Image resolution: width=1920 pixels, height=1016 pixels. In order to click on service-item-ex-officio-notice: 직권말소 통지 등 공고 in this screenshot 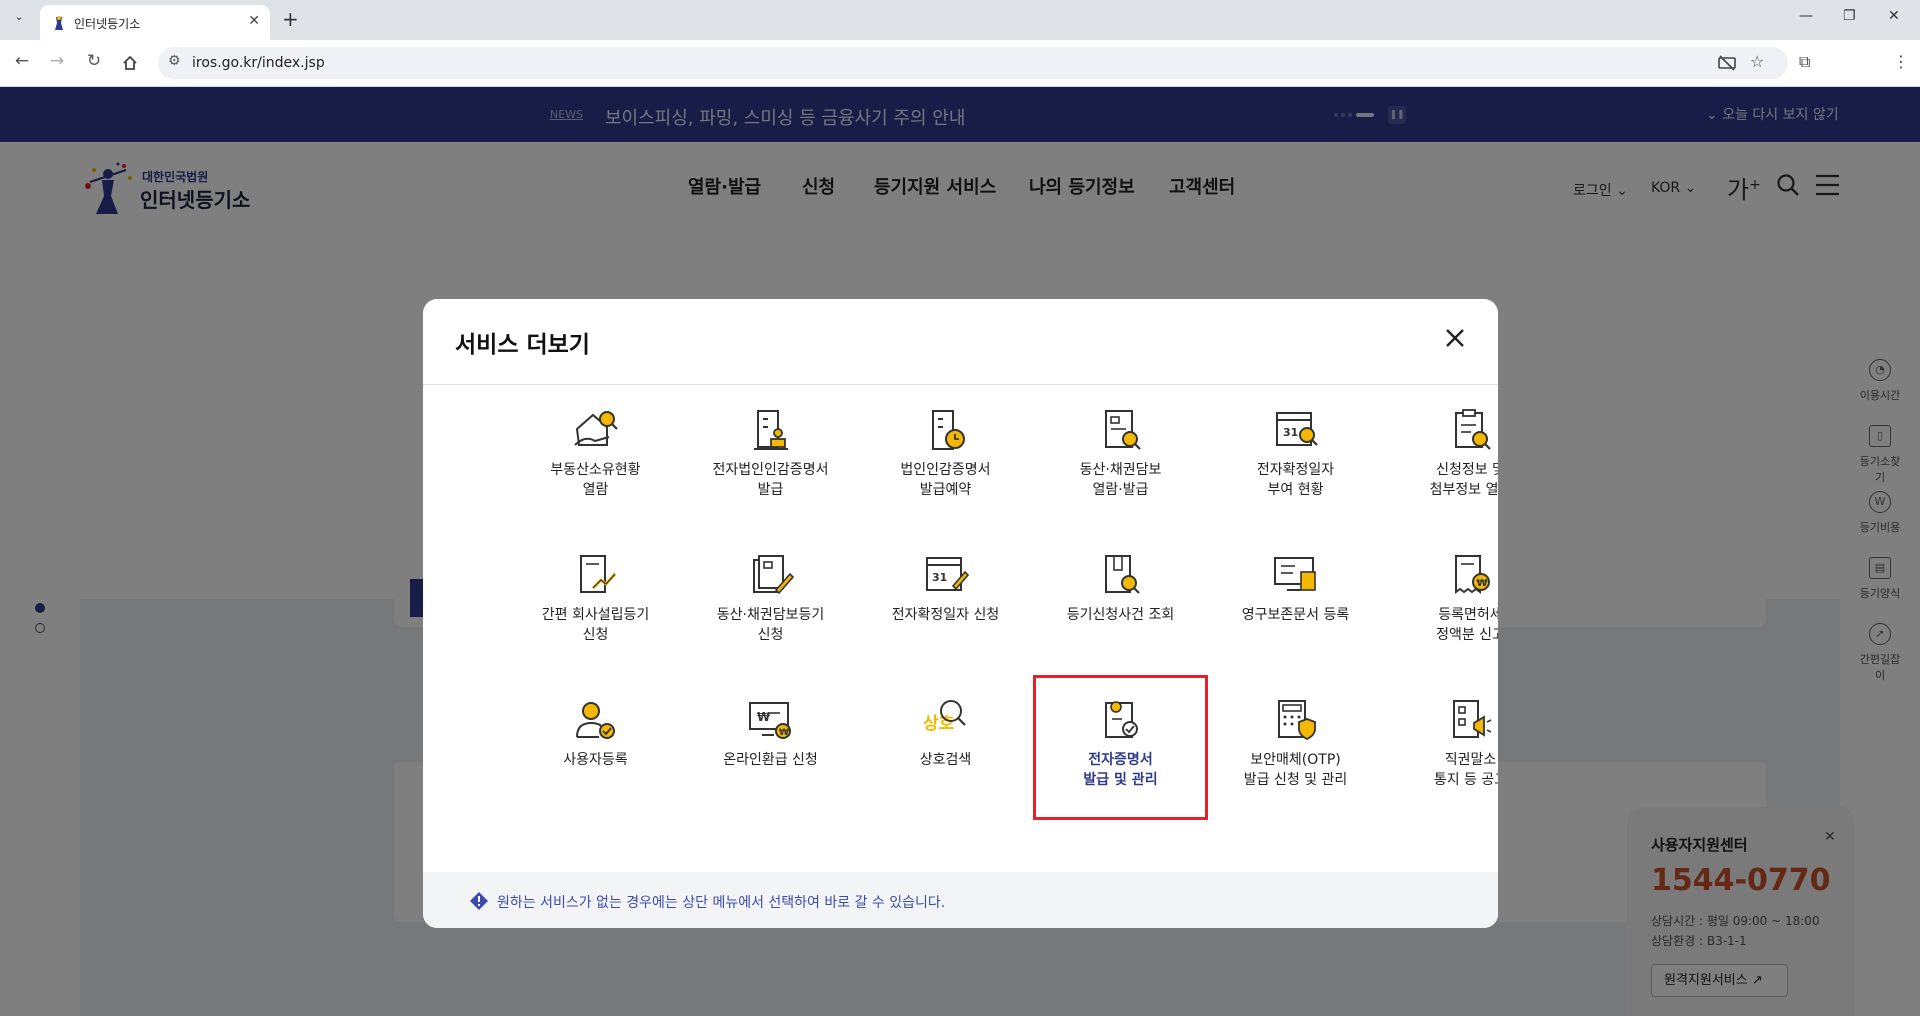, I will do `click(1440, 747)`.